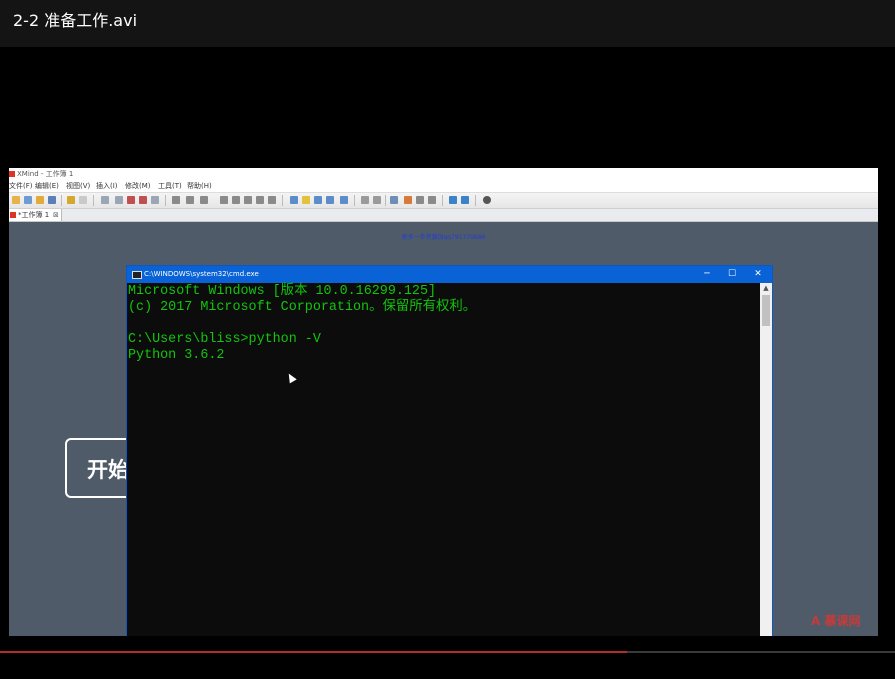 The width and height of the screenshot is (895, 679). I want to click on xmind-toolbar, so click(443, 201).